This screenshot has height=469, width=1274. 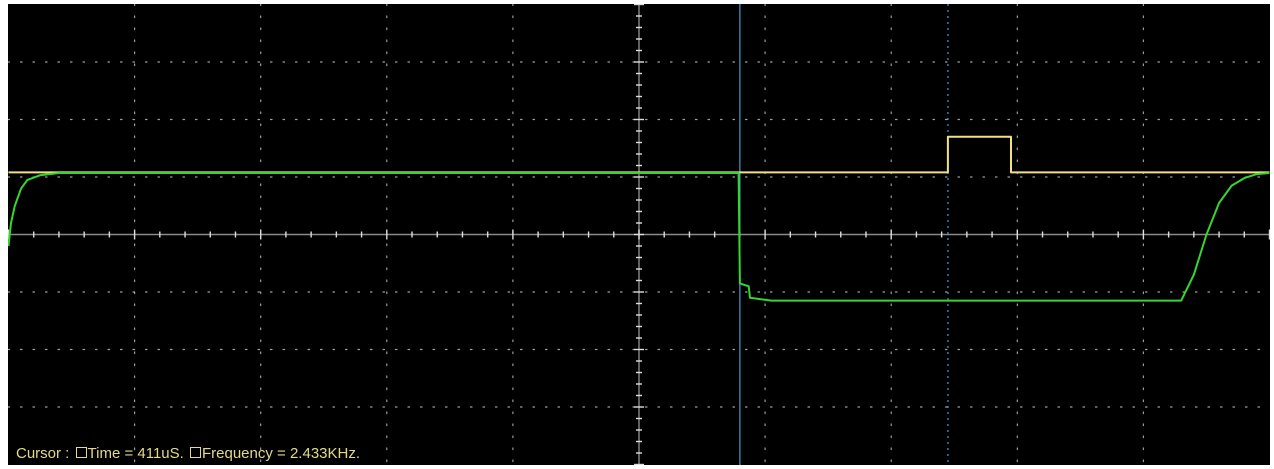 I want to click on cursor-readout-prefix: Cursor :, so click(x=43, y=453).